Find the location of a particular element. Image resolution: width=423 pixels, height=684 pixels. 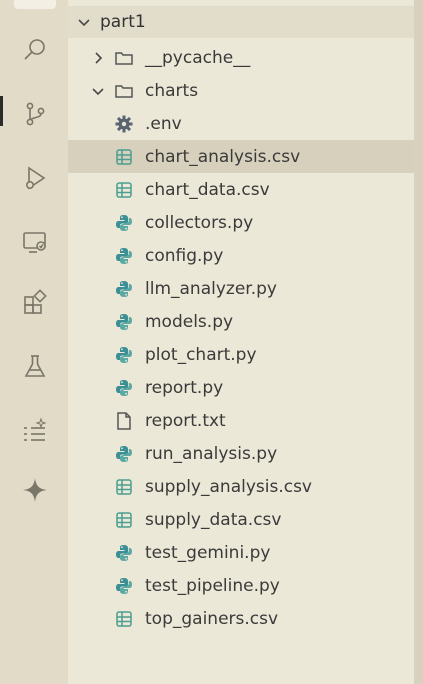

file-label: supply_analysis.csv is located at coordinates (228, 486).